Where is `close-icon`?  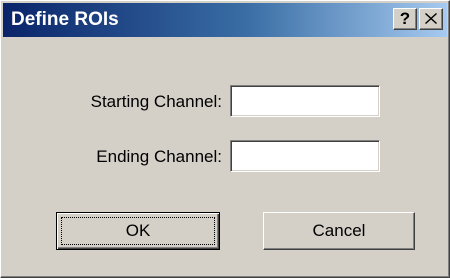
close-icon is located at coordinates (431, 18).